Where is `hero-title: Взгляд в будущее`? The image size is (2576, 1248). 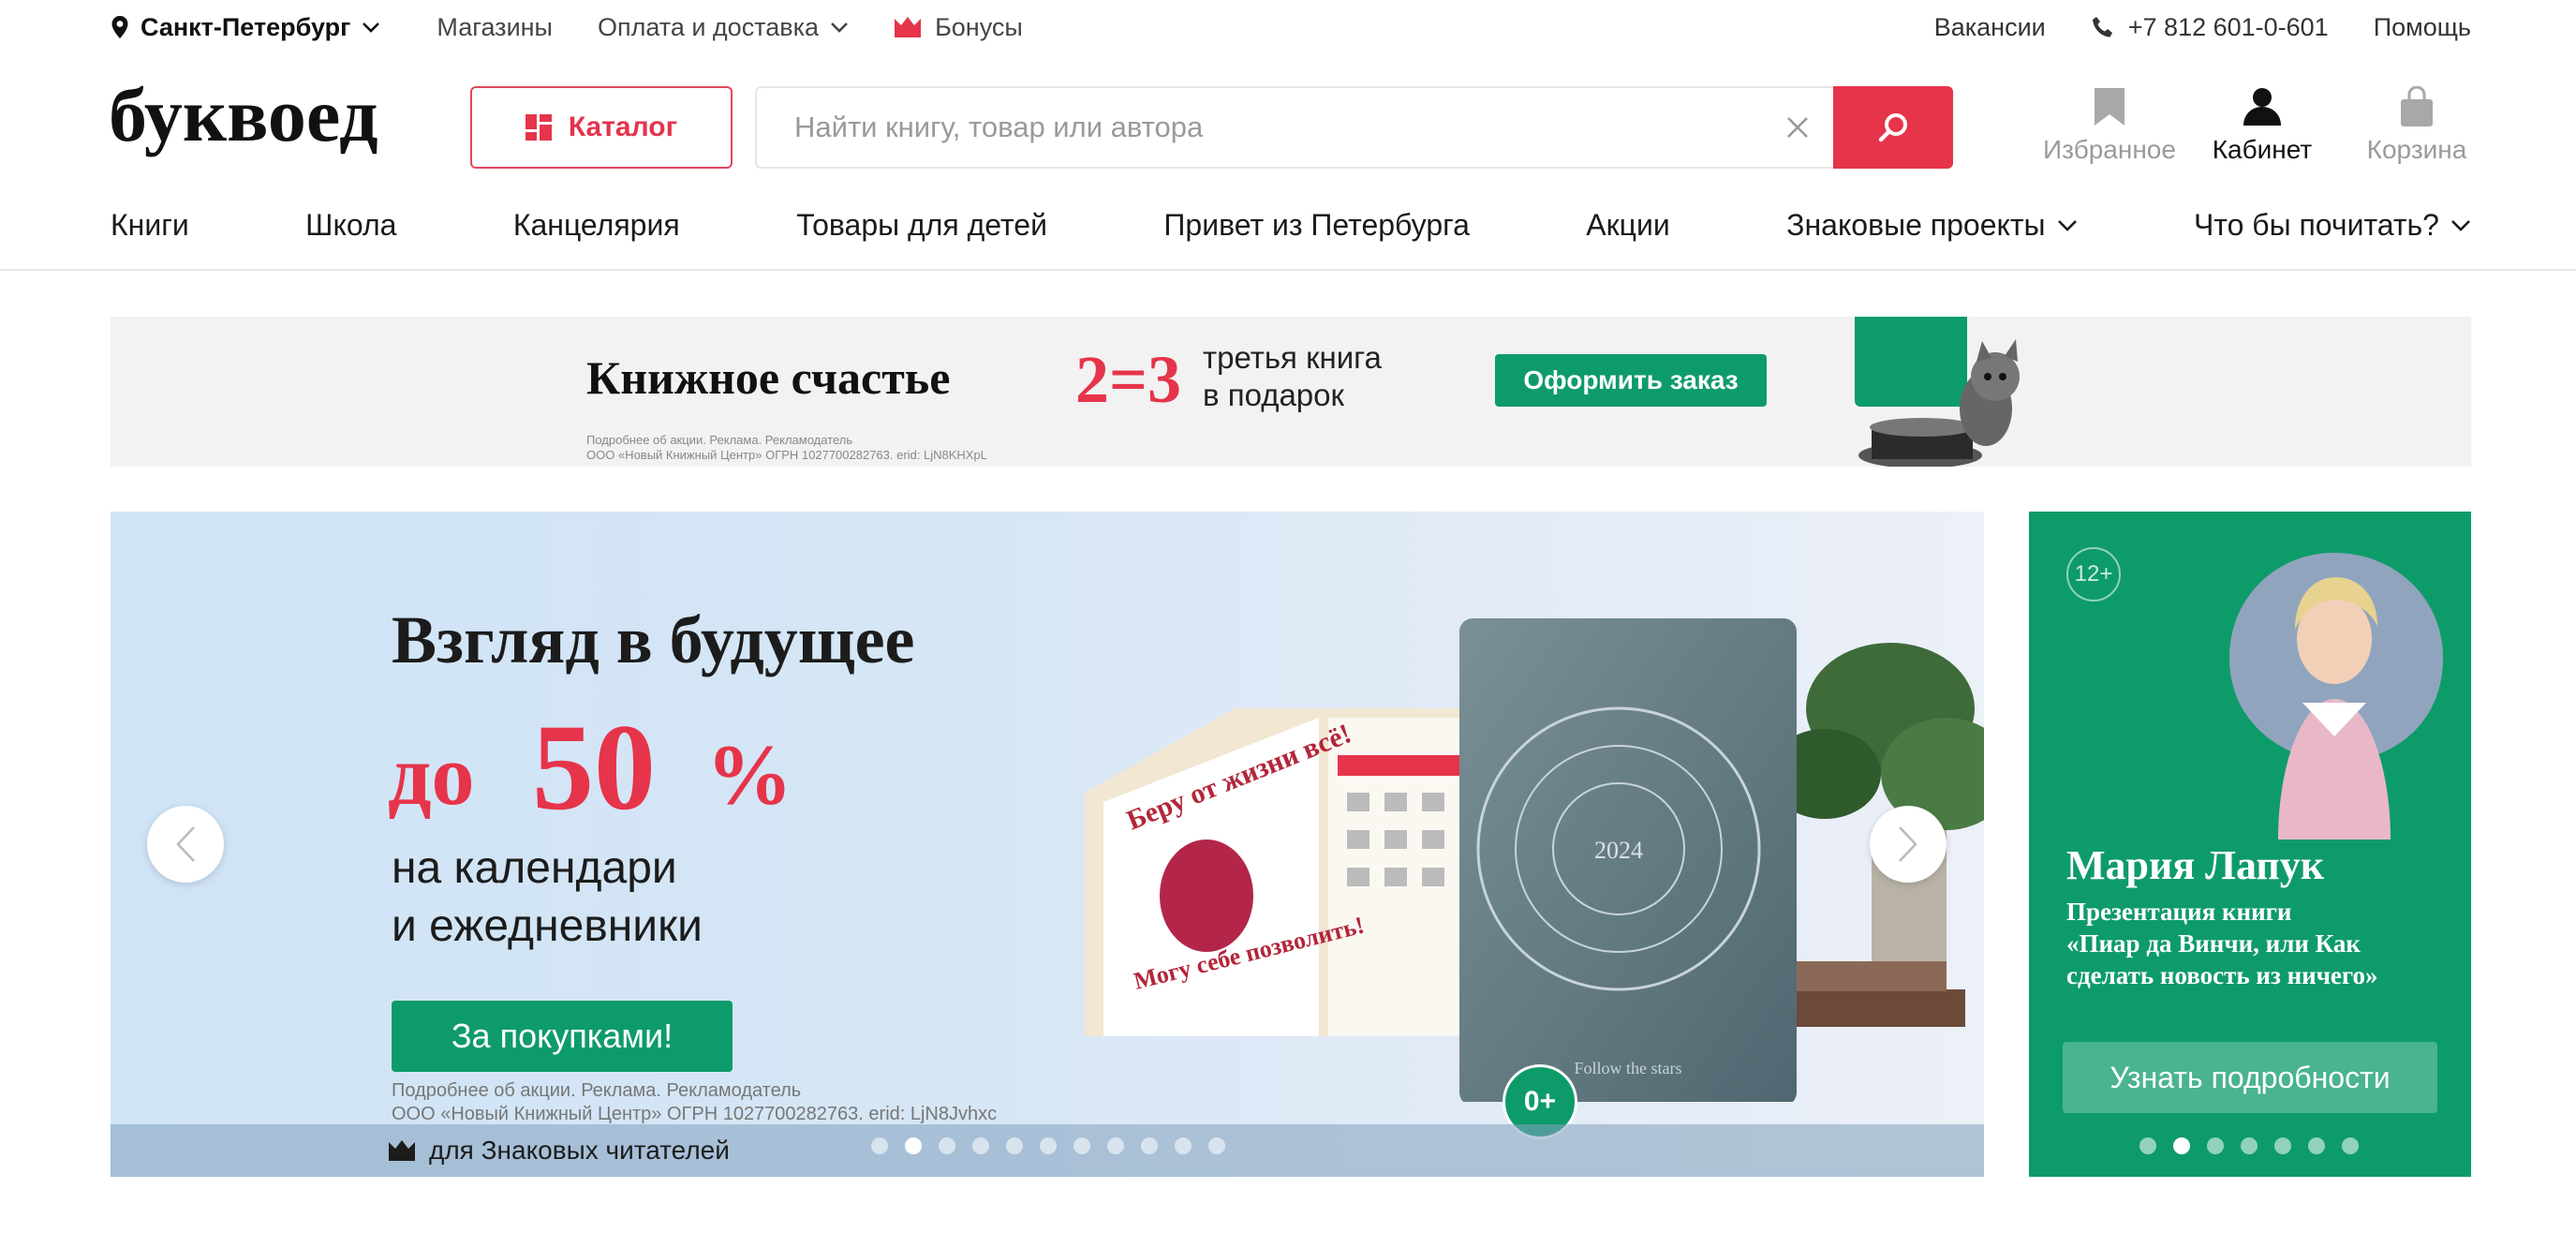
hero-title: Взгляд в будущее is located at coordinates (653, 639).